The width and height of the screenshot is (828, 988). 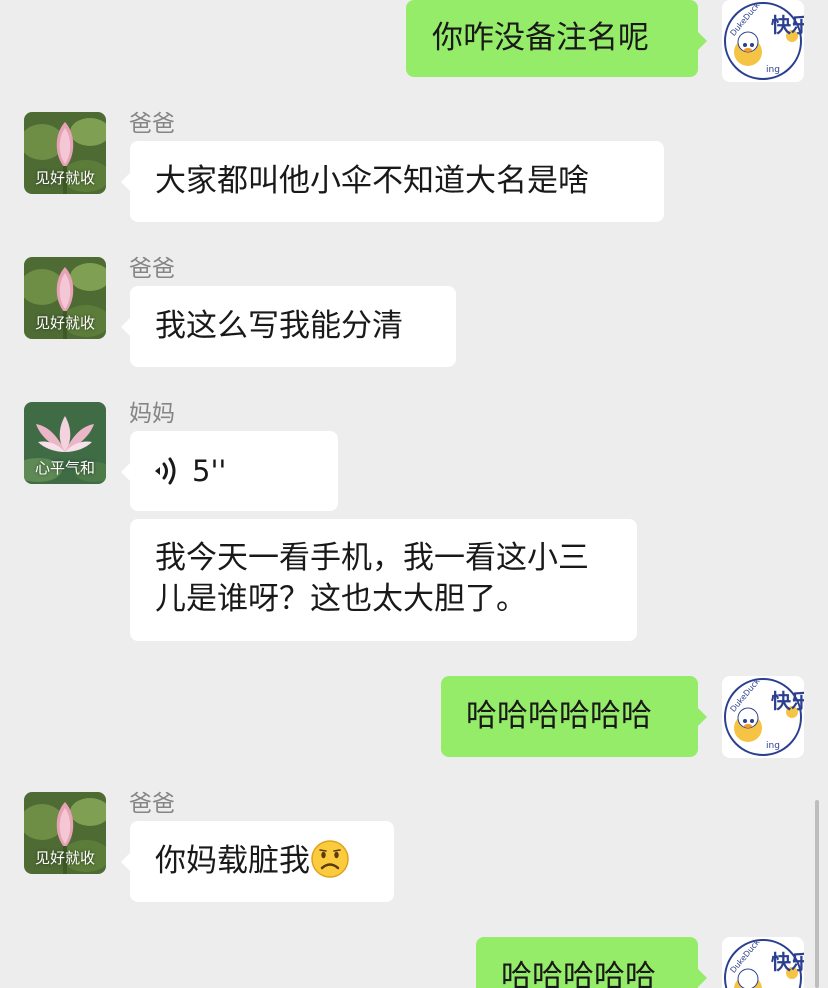 I want to click on message-text: 你妈载脏我, so click(x=232, y=861).